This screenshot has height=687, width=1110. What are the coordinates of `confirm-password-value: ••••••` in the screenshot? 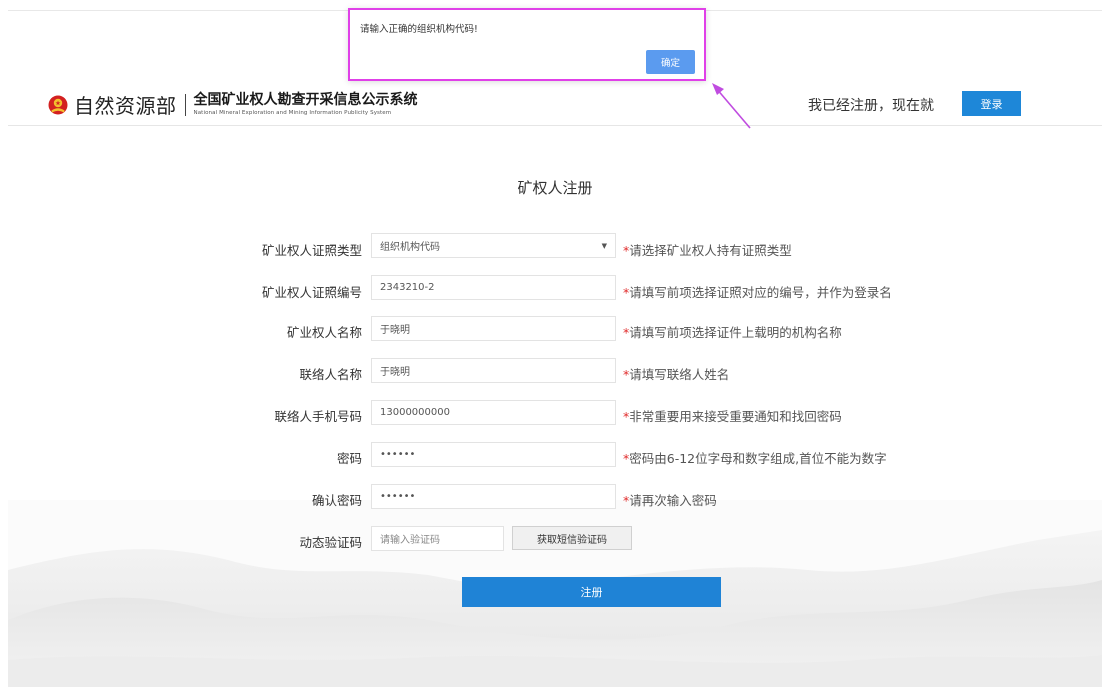 It's located at (398, 496).